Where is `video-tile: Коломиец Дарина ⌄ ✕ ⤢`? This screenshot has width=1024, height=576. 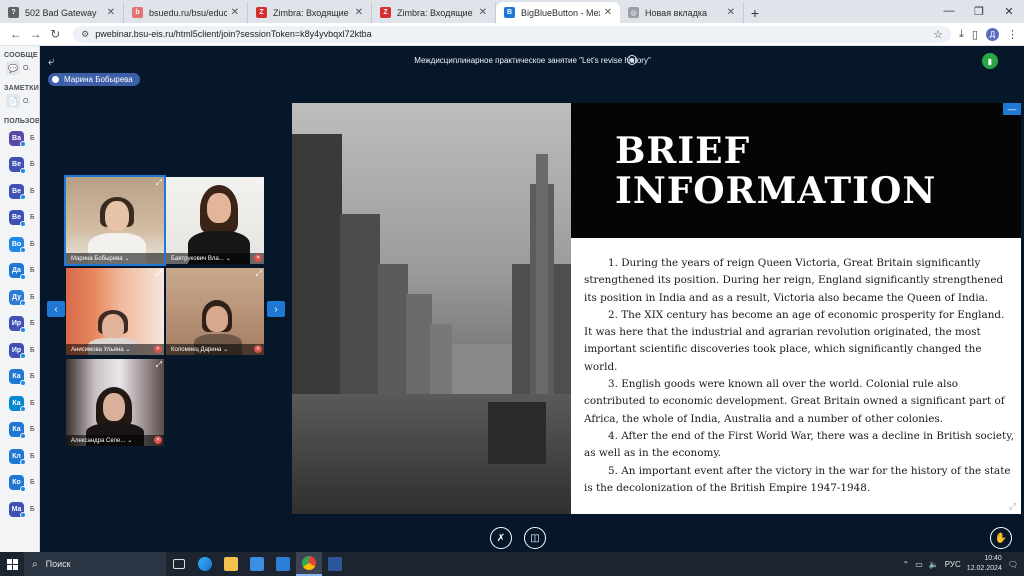 video-tile: Коломиец Дарина ⌄ ✕ ⤢ is located at coordinates (215, 311).